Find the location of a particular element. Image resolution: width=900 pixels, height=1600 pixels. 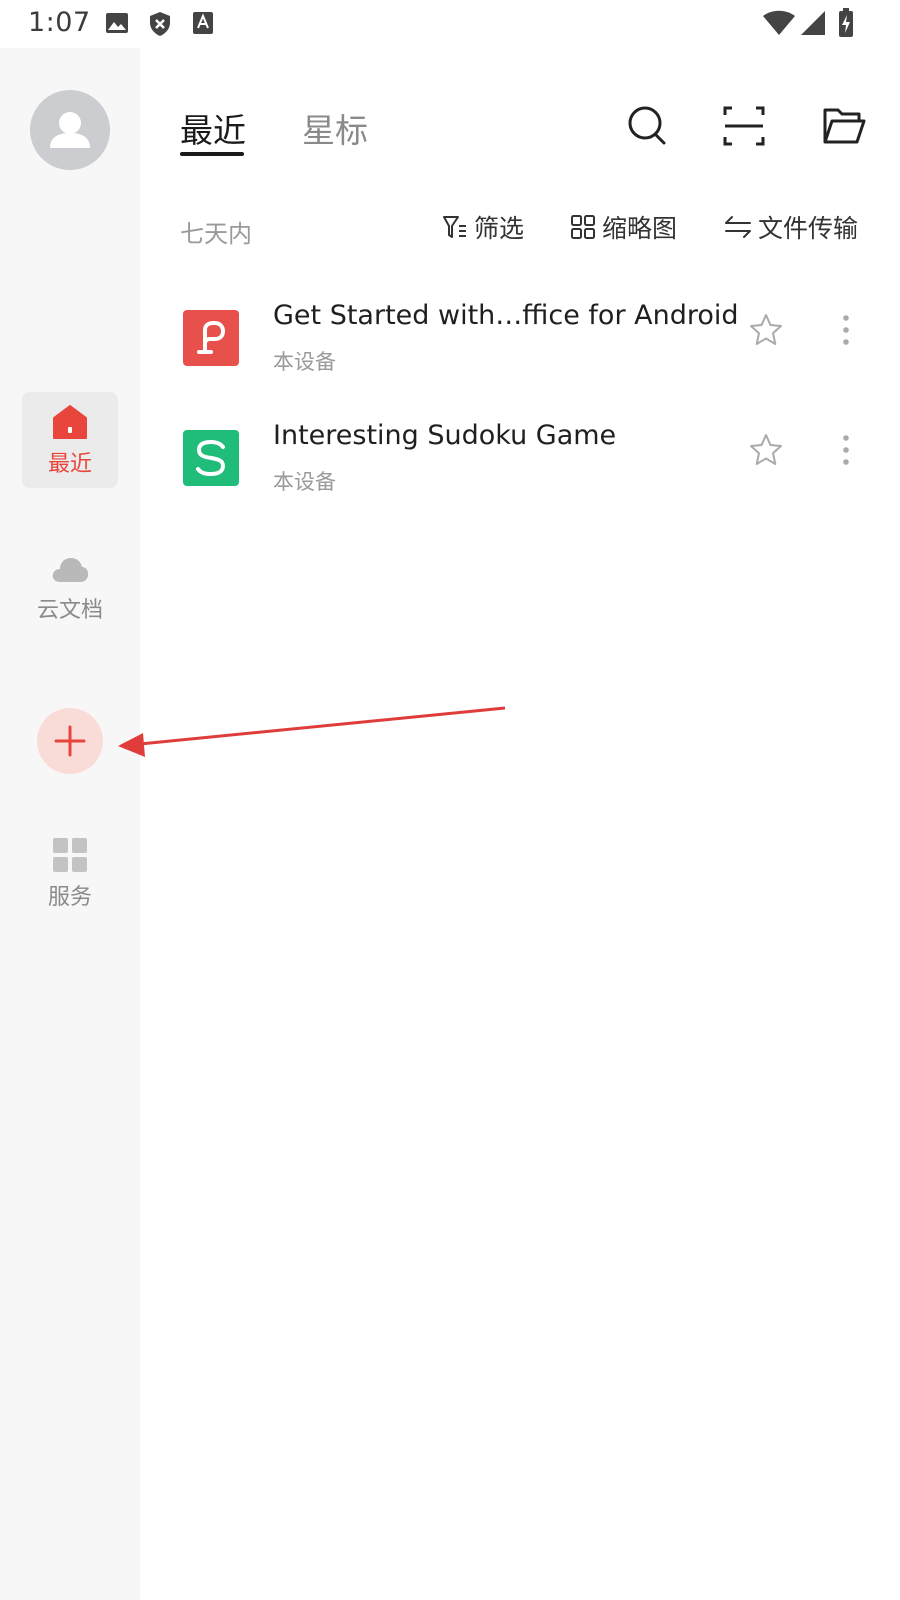

spreadsheet-file-icon is located at coordinates (211, 458).